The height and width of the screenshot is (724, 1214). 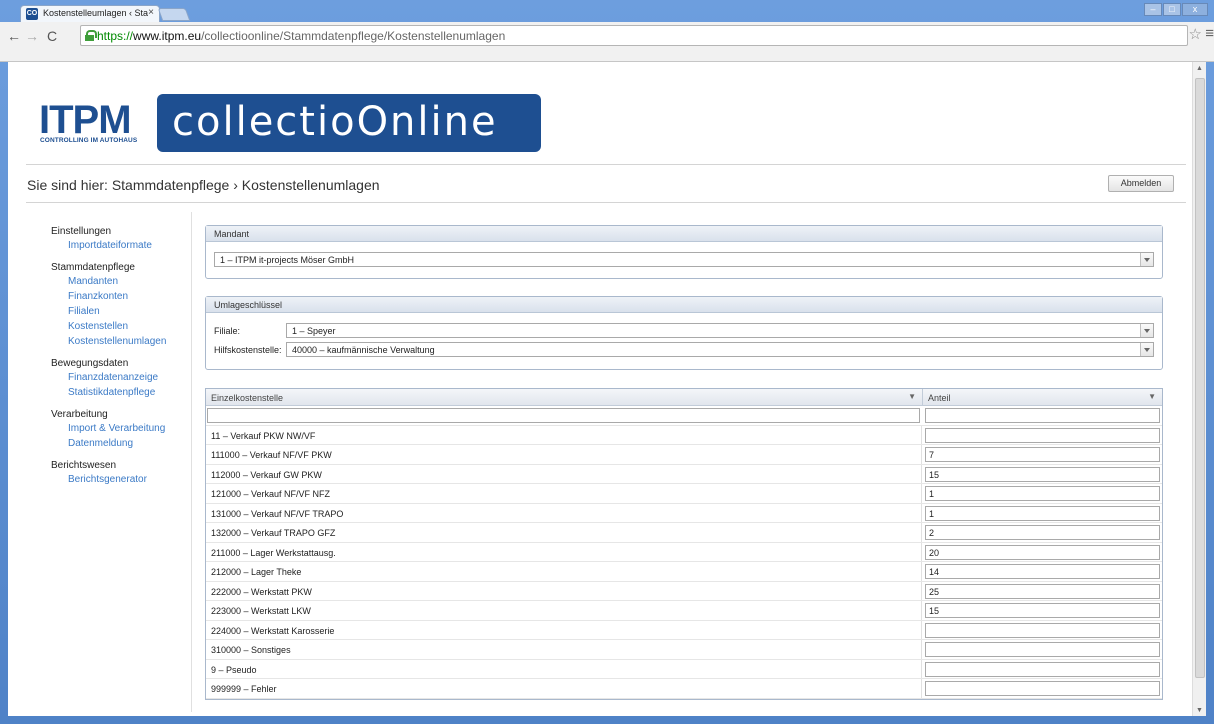 What do you see at coordinates (564, 688) in the screenshot?
I see `kostenstelle-cell: 999999 – Fehler` at bounding box center [564, 688].